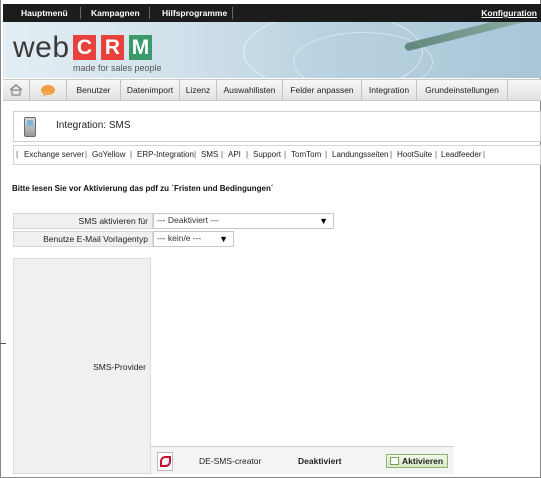 The width and height of the screenshot is (541, 478). Describe the element at coordinates (468, 37) in the screenshot. I see `pen-graphic` at that location.